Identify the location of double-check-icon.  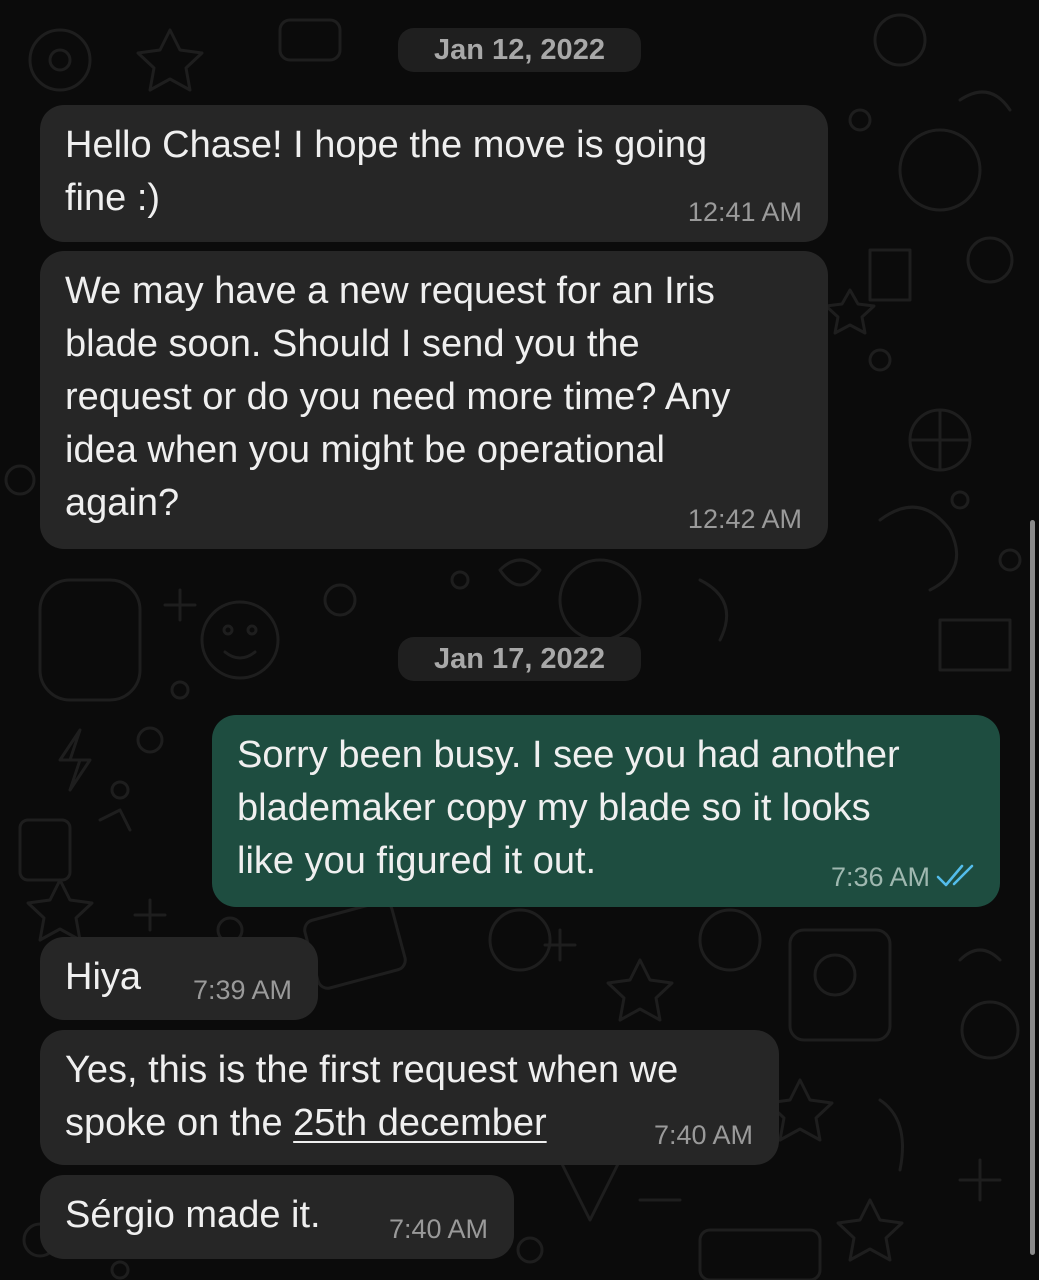
(955, 875).